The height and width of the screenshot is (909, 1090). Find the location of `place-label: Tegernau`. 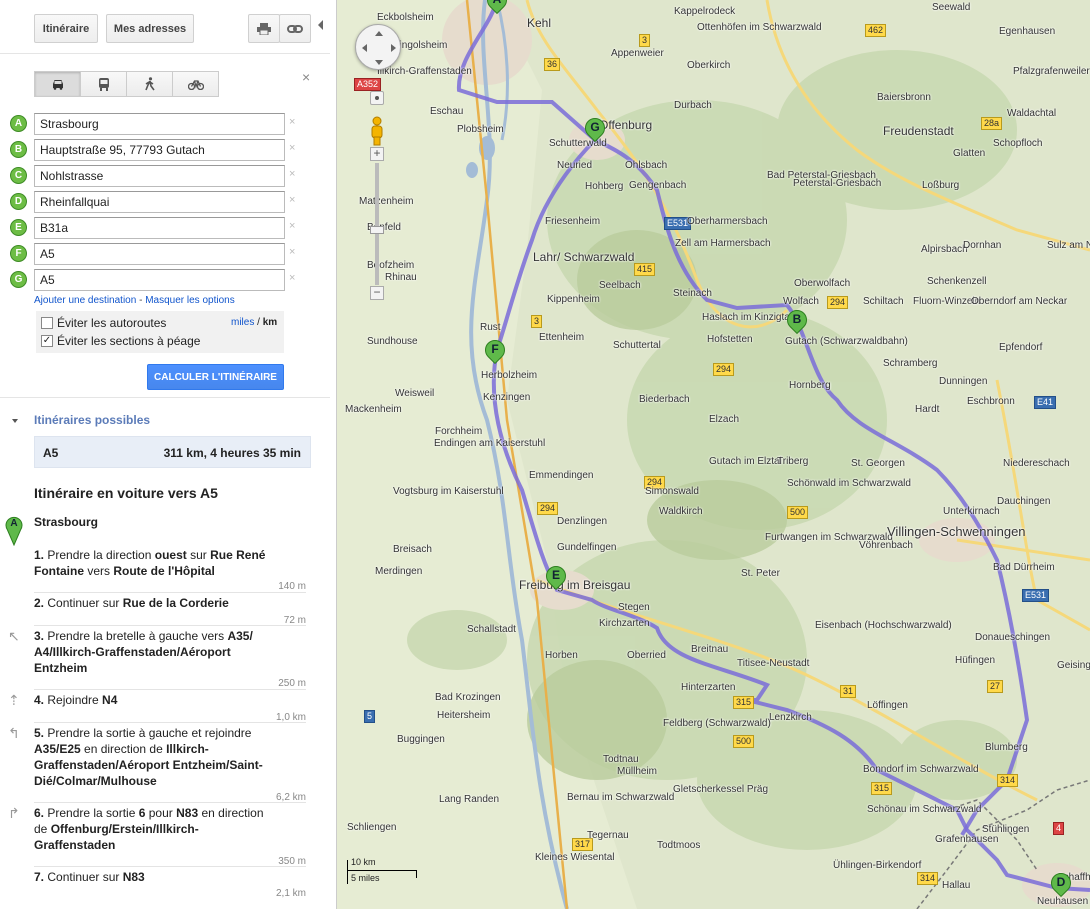

place-label: Tegernau is located at coordinates (608, 835).